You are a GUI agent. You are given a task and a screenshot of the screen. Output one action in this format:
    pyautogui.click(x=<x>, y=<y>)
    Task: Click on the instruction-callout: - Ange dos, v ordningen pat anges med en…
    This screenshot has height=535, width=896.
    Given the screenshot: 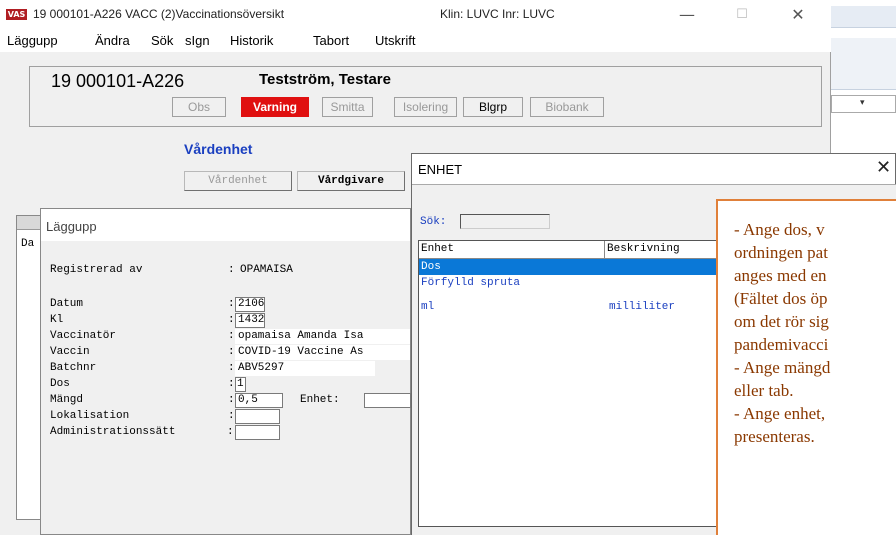 What is the action you would take?
    pyautogui.click(x=806, y=367)
    